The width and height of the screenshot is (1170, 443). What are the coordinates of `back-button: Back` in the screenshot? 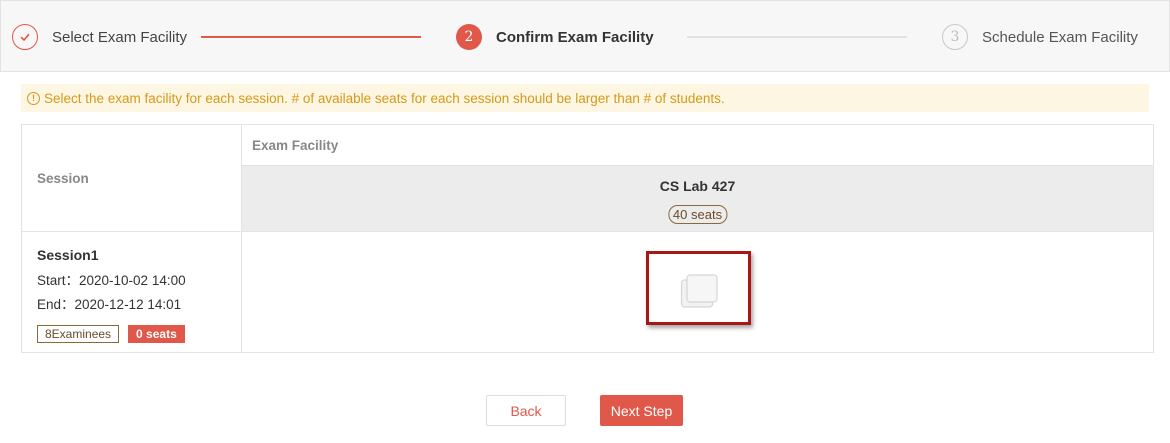 It's located at (526, 410).